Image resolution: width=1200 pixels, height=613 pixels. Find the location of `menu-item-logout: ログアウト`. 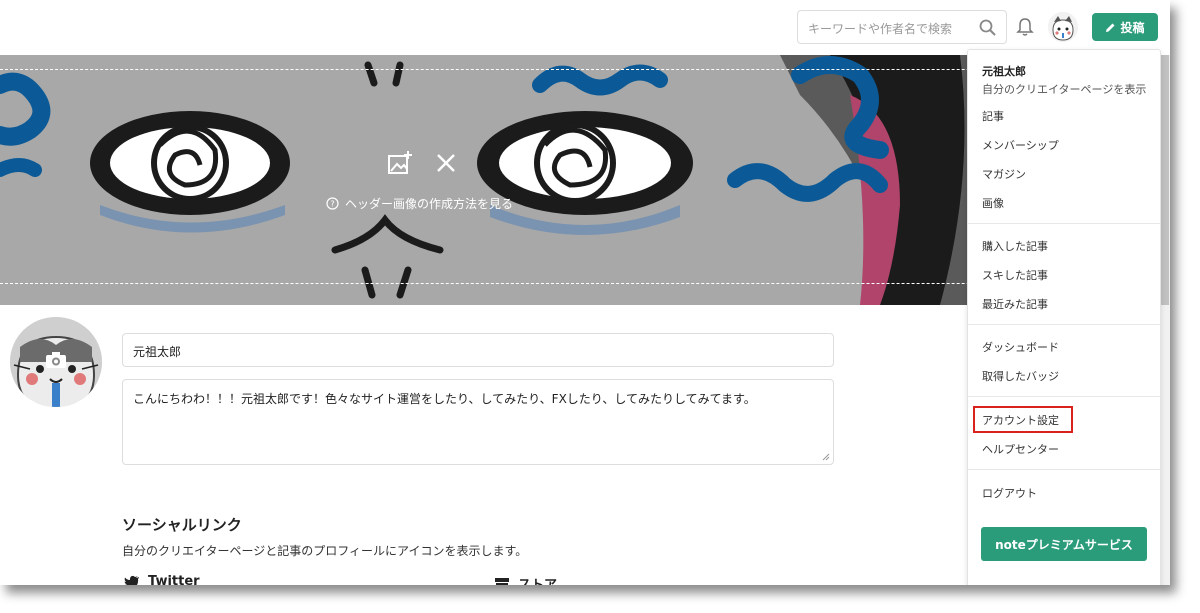

menu-item-logout: ログアウト is located at coordinates (1009, 493).